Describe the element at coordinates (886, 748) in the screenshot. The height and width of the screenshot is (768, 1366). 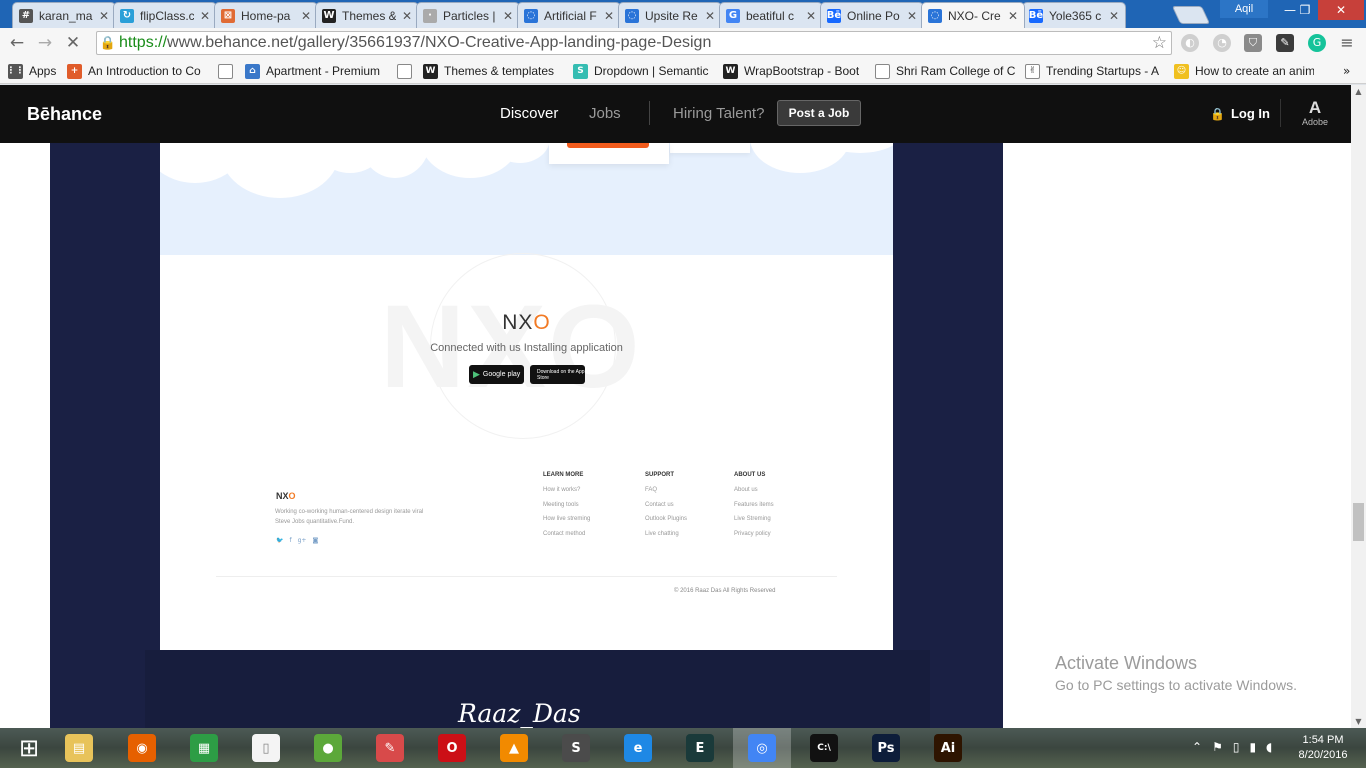
I see `photoshop-taskbar-button: Ps` at that location.